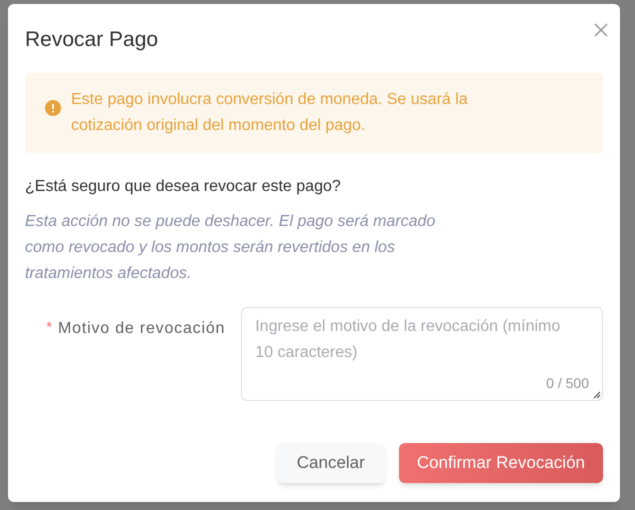 This screenshot has width=635, height=510. I want to click on note-text: Esta acción no se puede deshacer. El pago será marcado como revocado y los montos serán revertidos en los tratamientos afectados., so click(230, 248).